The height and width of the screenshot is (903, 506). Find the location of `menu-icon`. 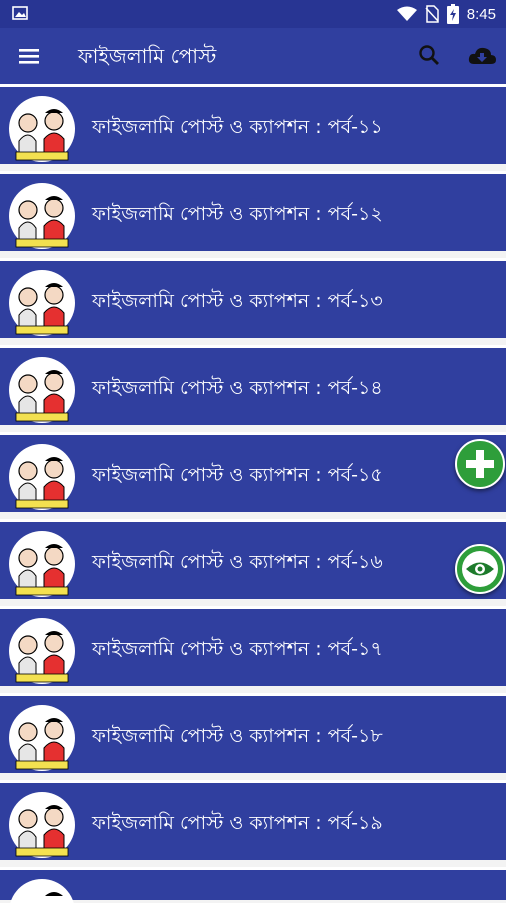

menu-icon is located at coordinates (30, 56).